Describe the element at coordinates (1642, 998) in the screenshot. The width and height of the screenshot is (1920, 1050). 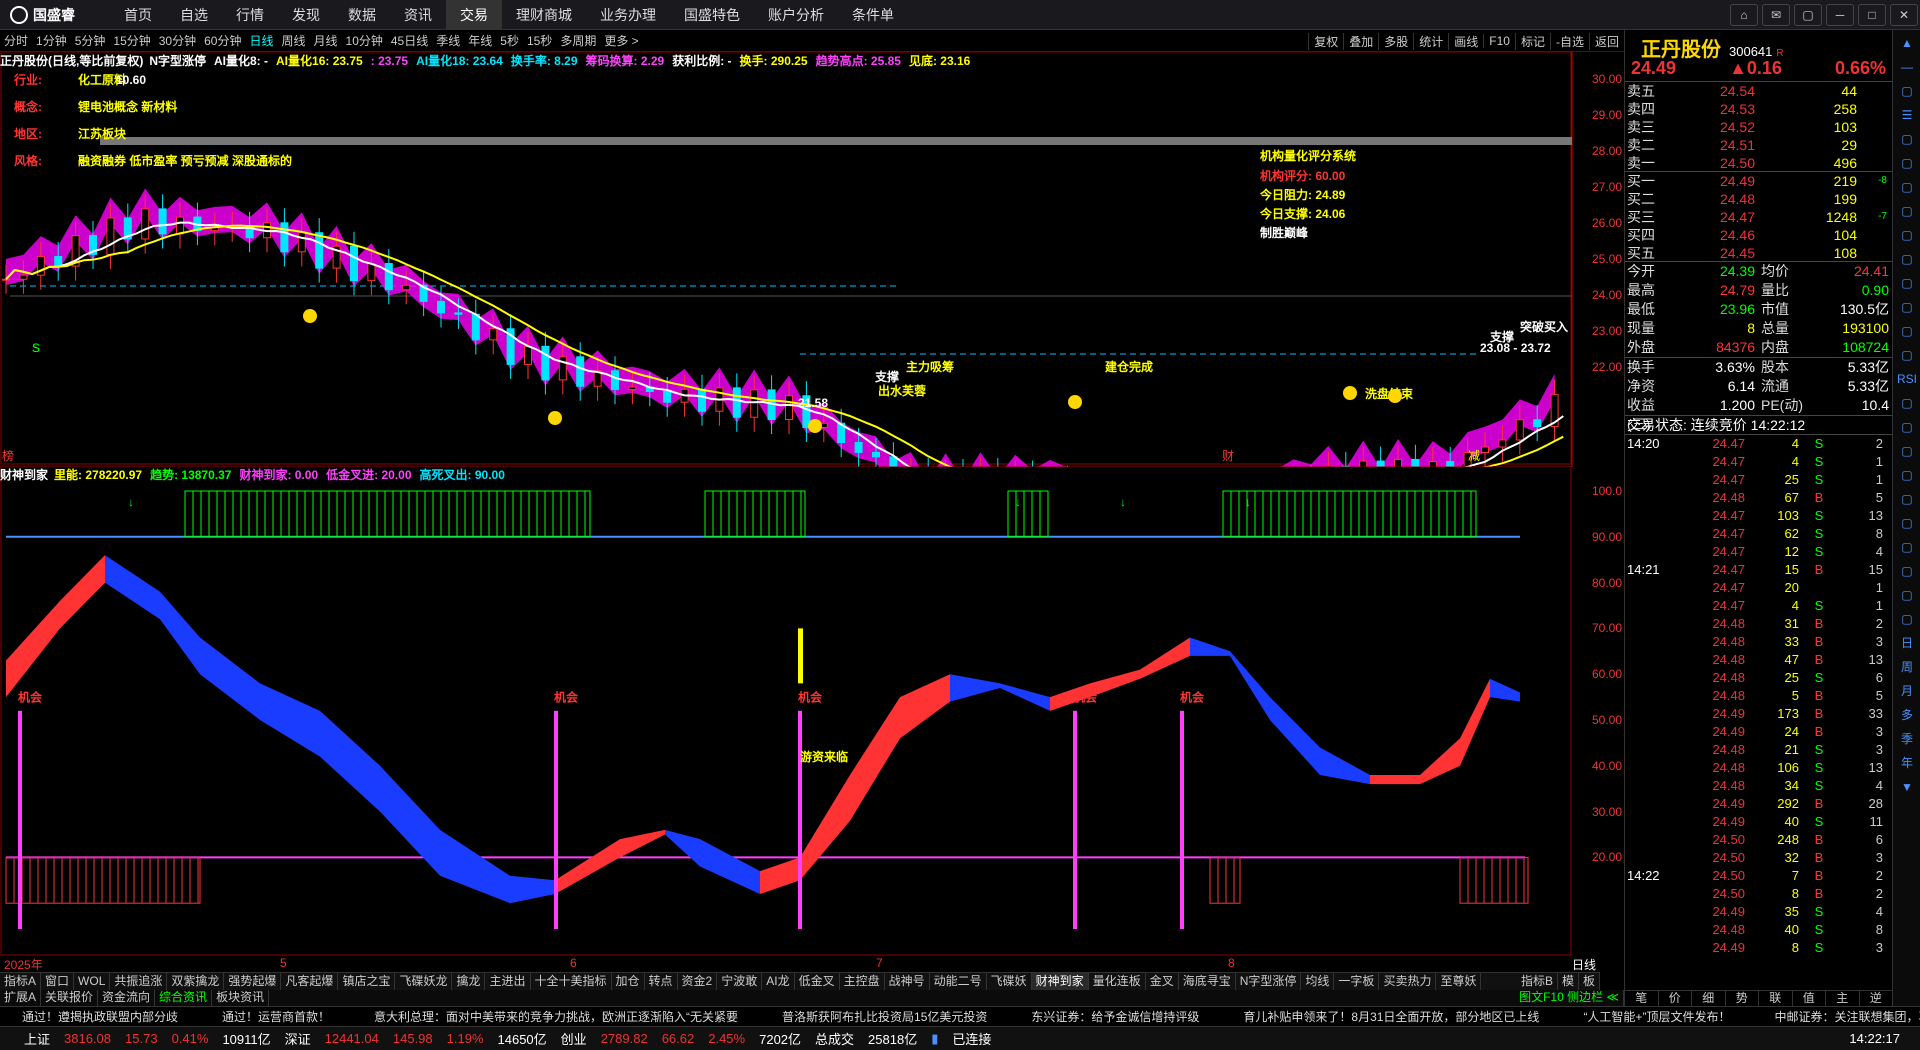
I see `quote-tab: 笔` at that location.